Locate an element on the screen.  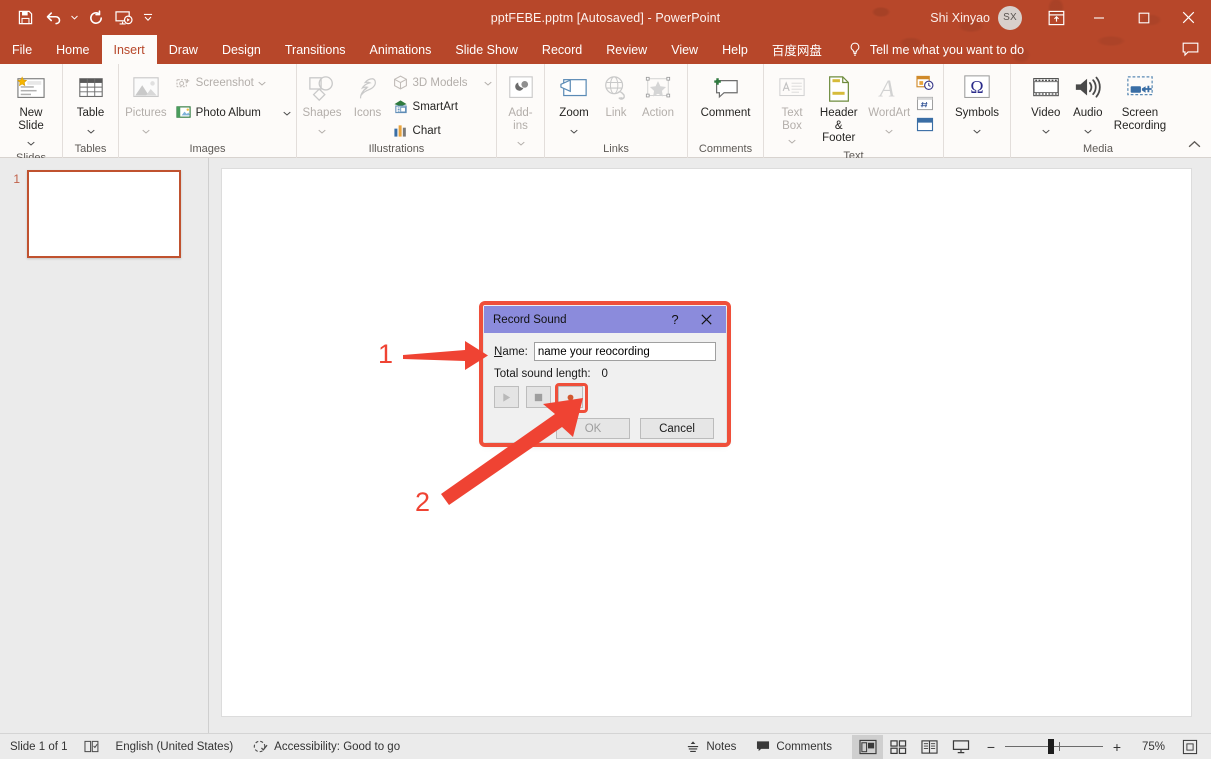
slide-show-button is located at coordinates (960, 747).